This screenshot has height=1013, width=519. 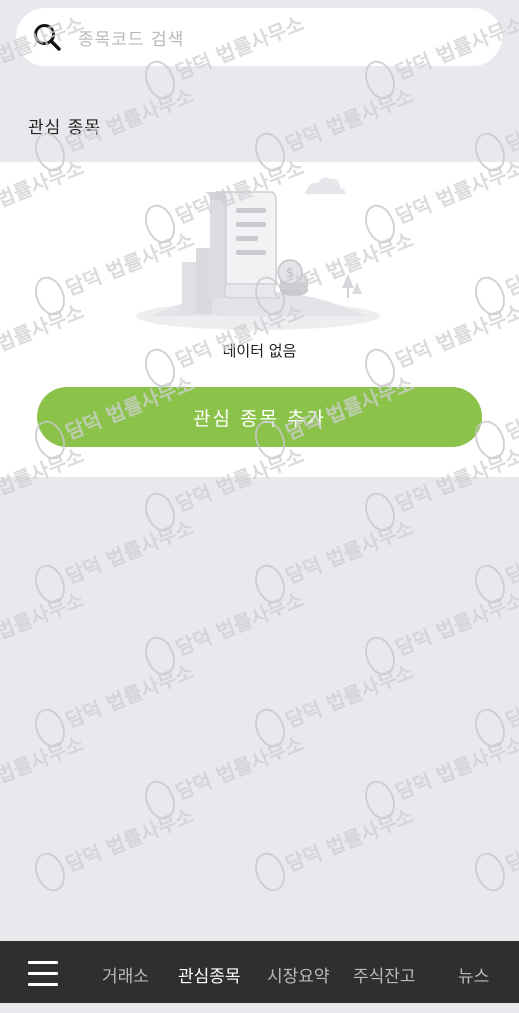 I want to click on nav-item-watchlist: 관심종목, so click(x=209, y=972).